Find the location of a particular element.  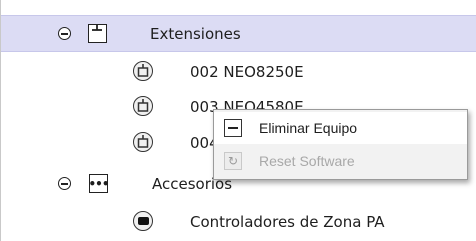

remove-icon is located at coordinates (233, 128).